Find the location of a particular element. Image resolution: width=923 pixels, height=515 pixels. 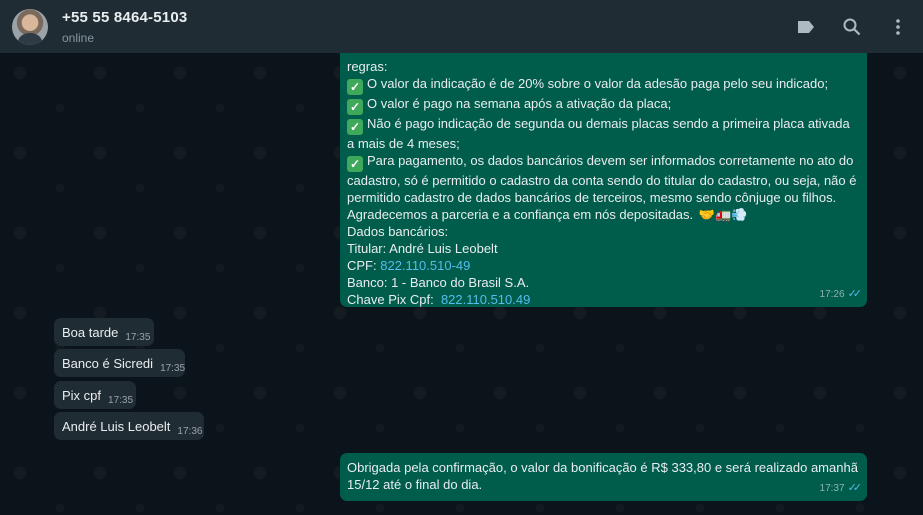

contact-info: +55 55 8464-5103 online is located at coordinates (124, 27).